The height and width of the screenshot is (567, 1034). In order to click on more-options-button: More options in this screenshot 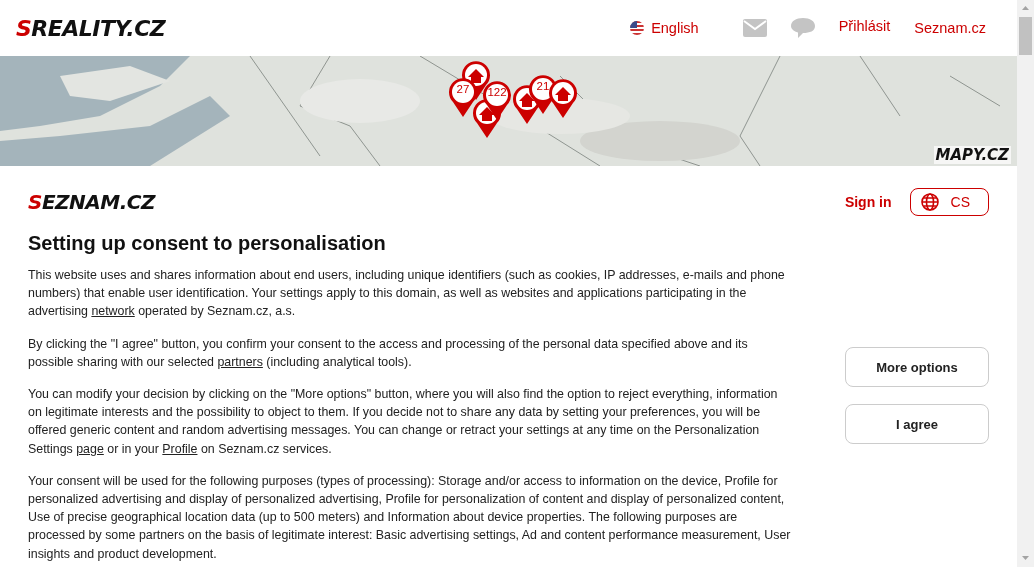, I will do `click(917, 367)`.